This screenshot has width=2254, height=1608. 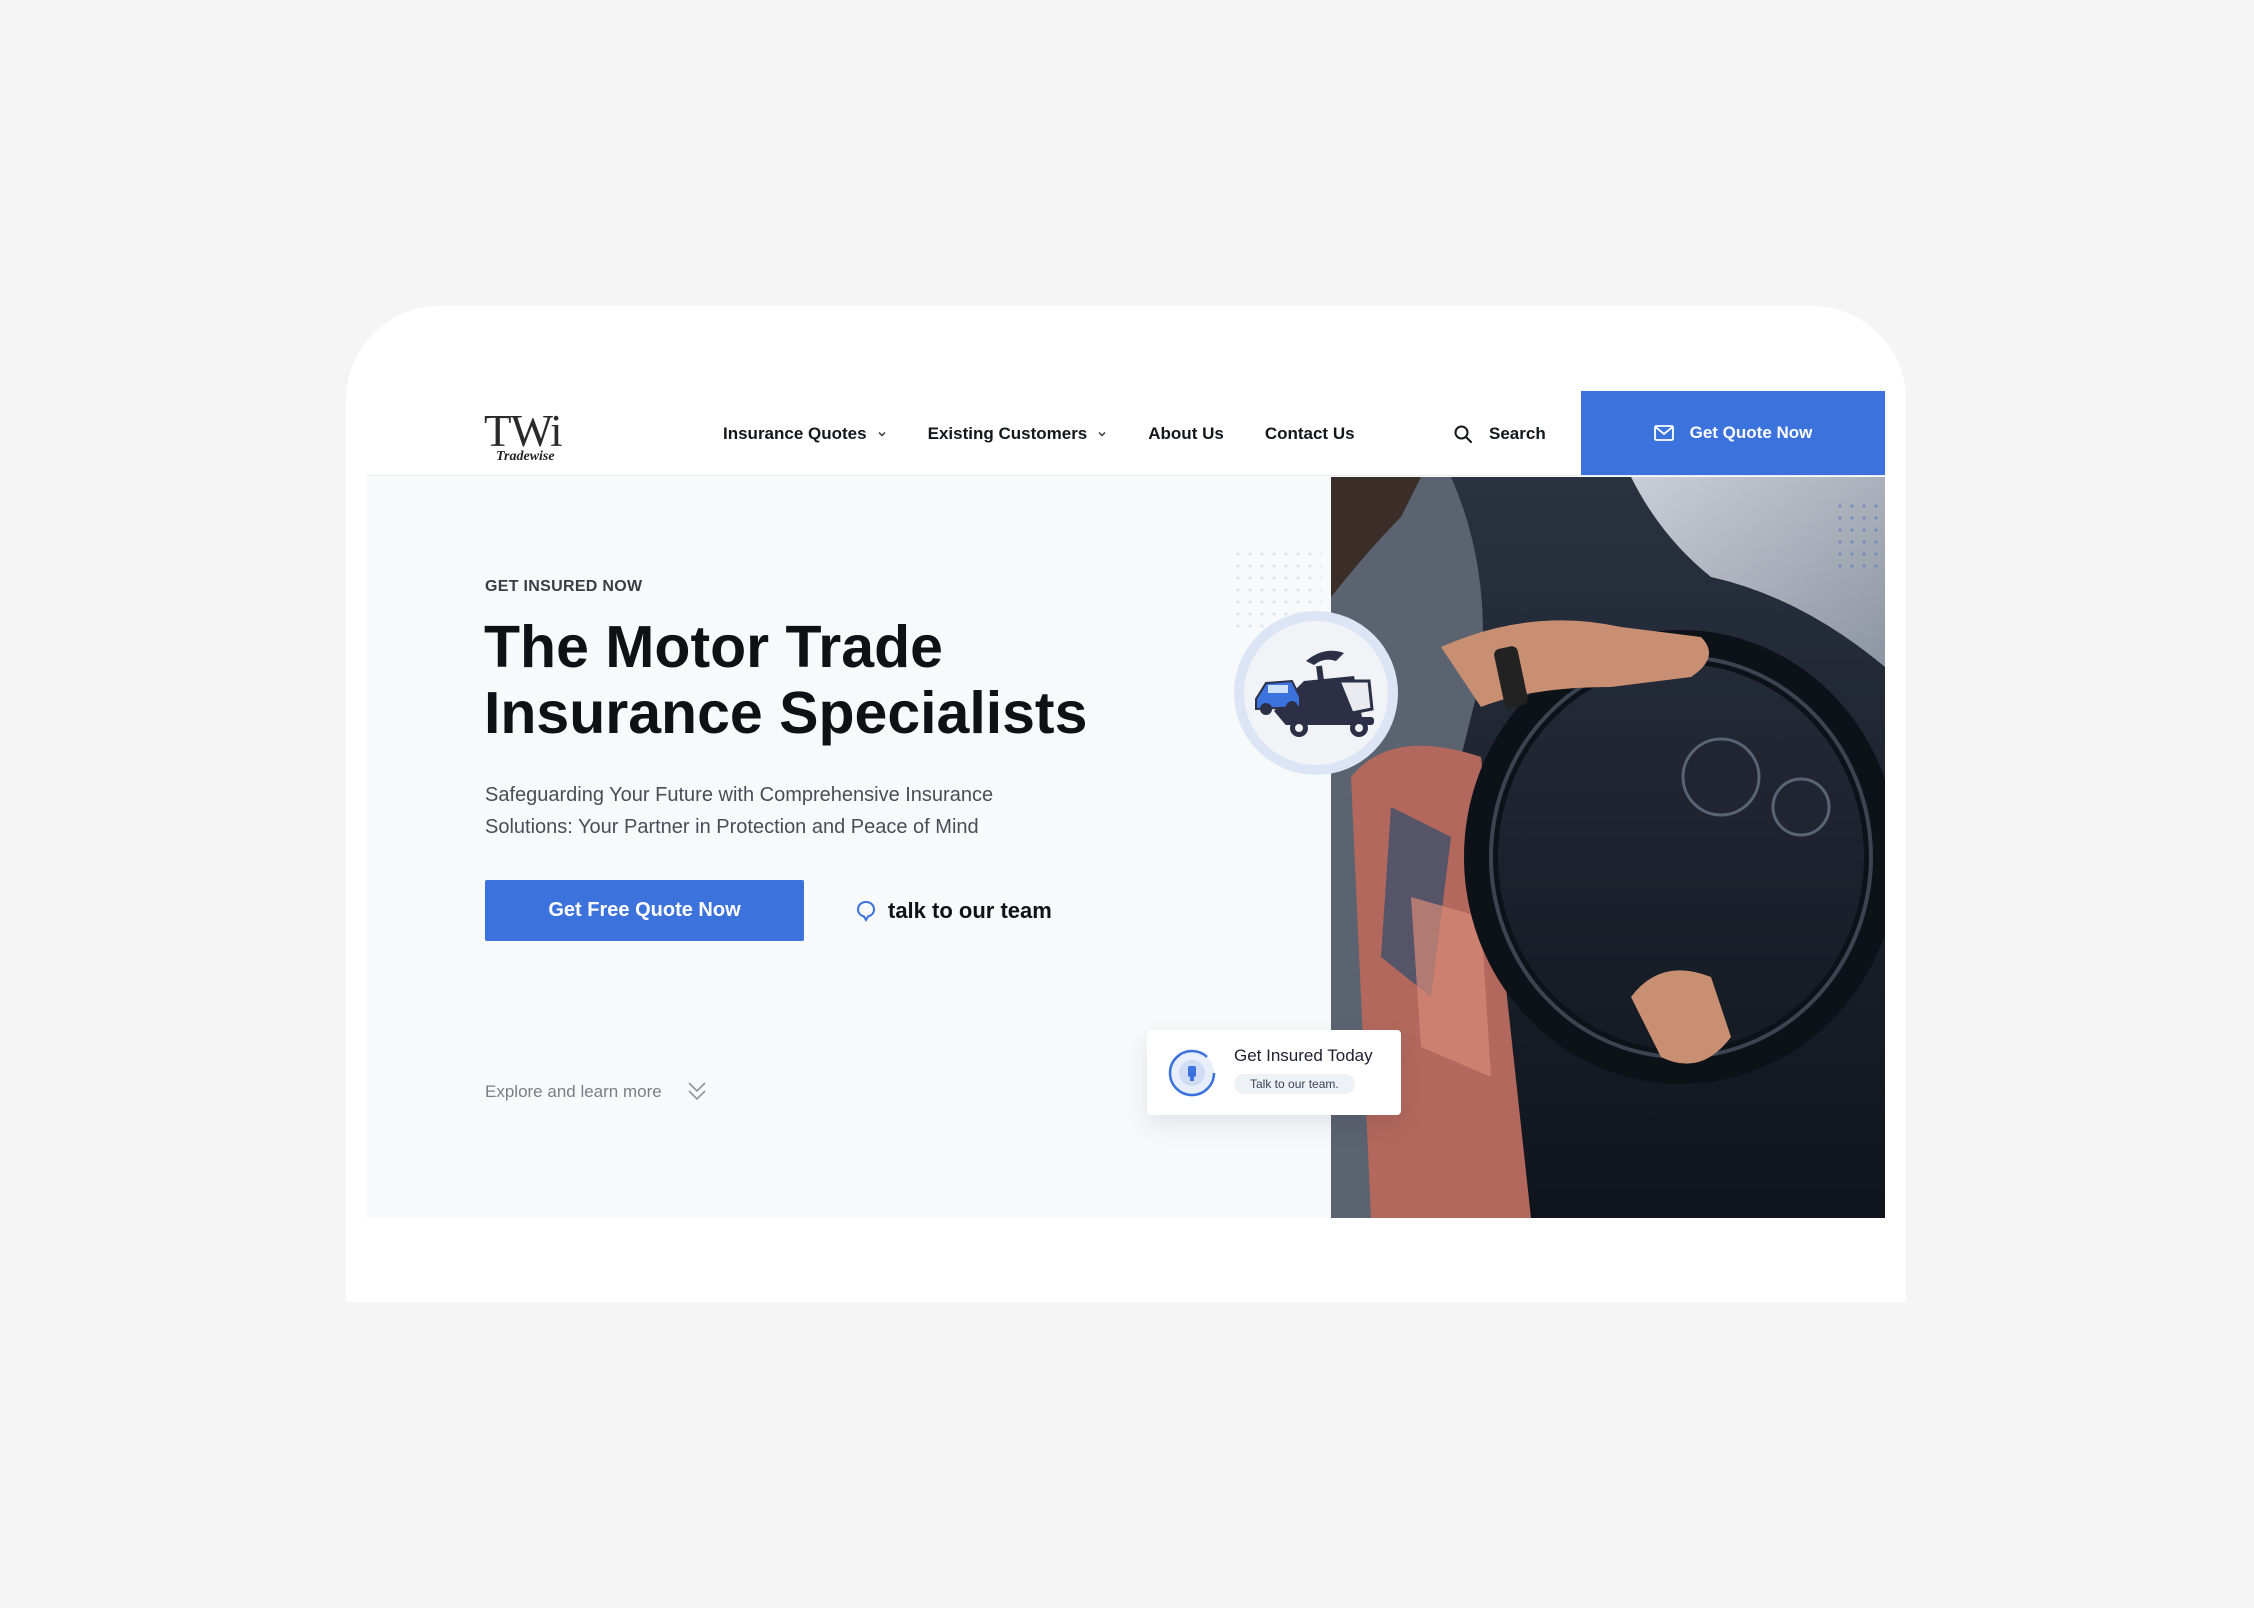 What do you see at coordinates (1859, 536) in the screenshot?
I see `decorative-dots` at bounding box center [1859, 536].